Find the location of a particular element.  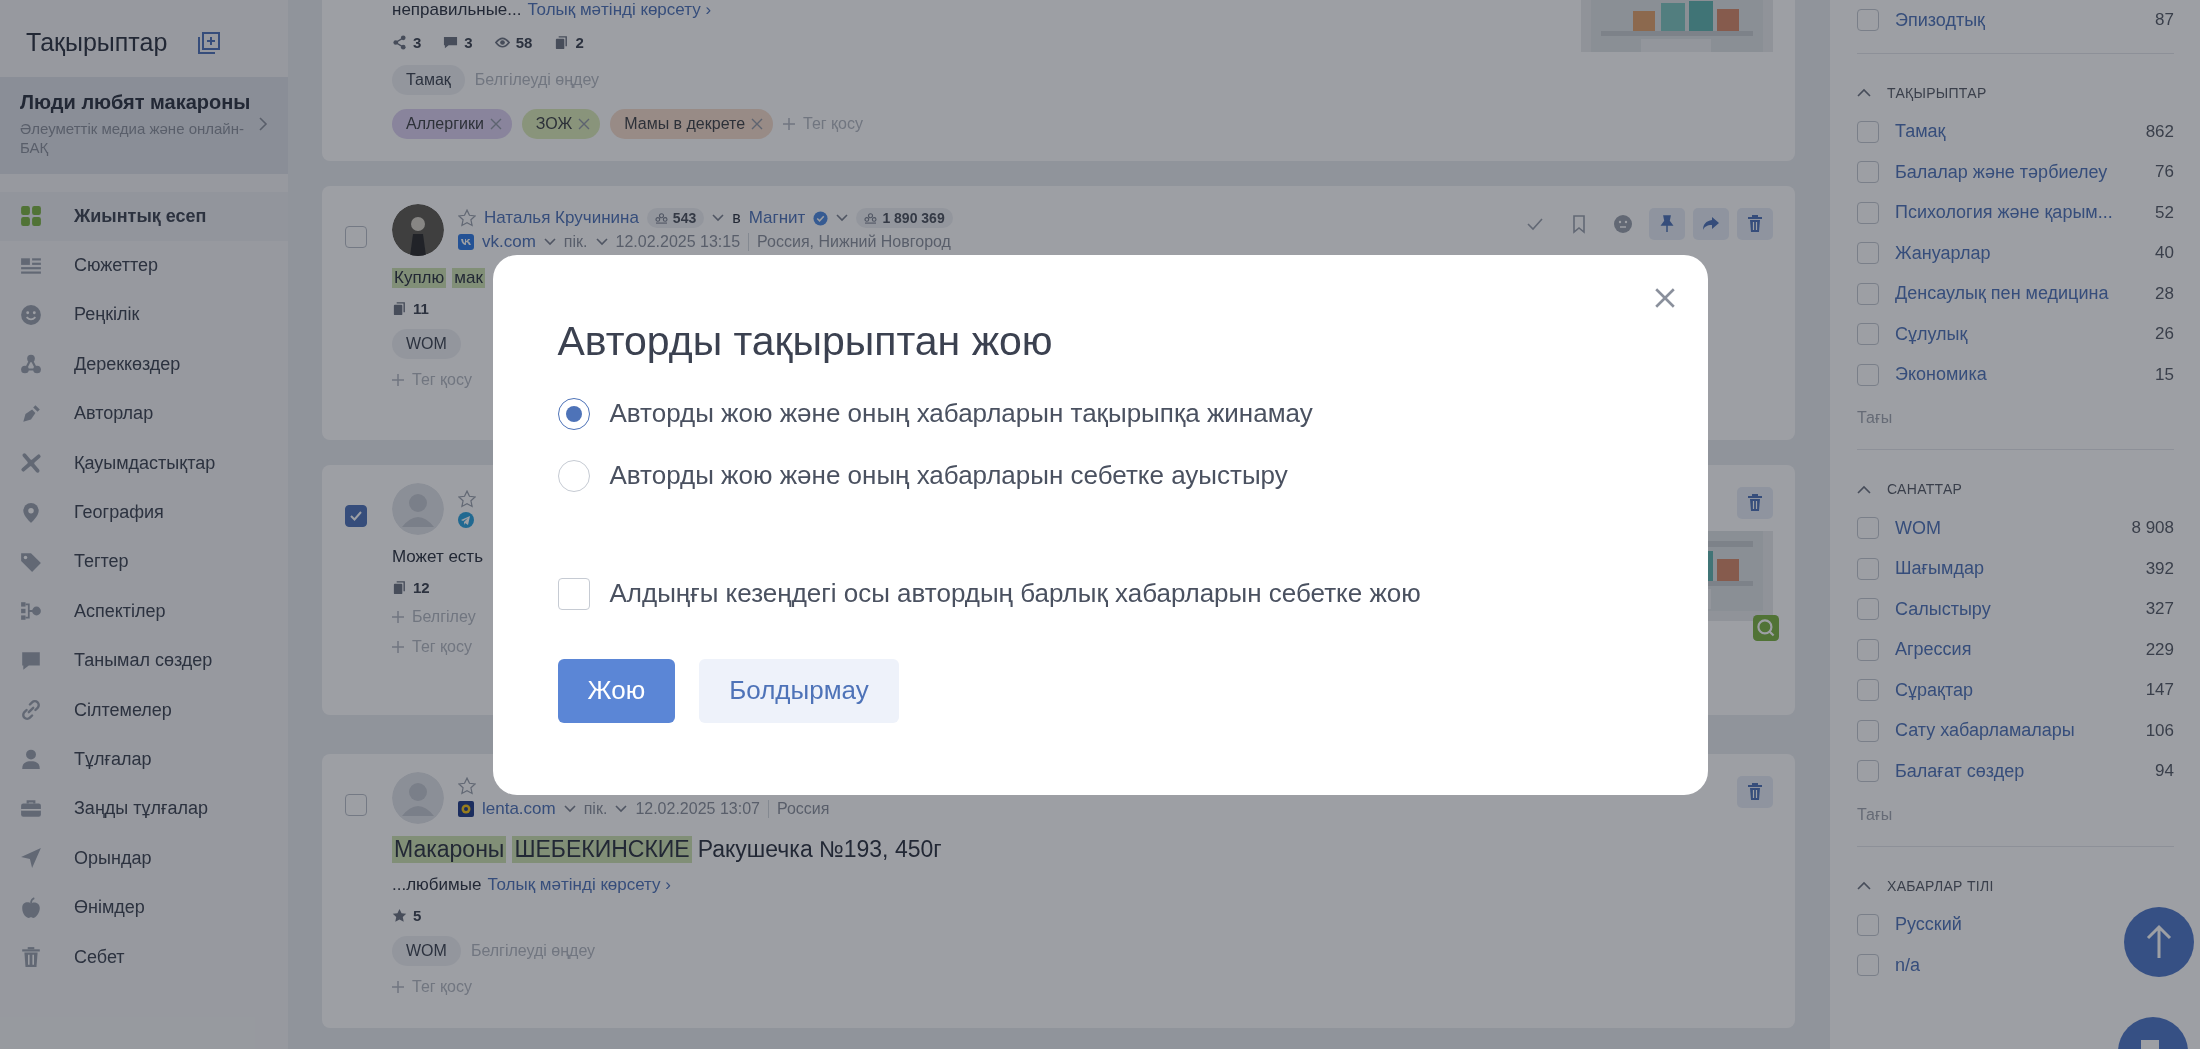

message-text: мак is located at coordinates (468, 278).